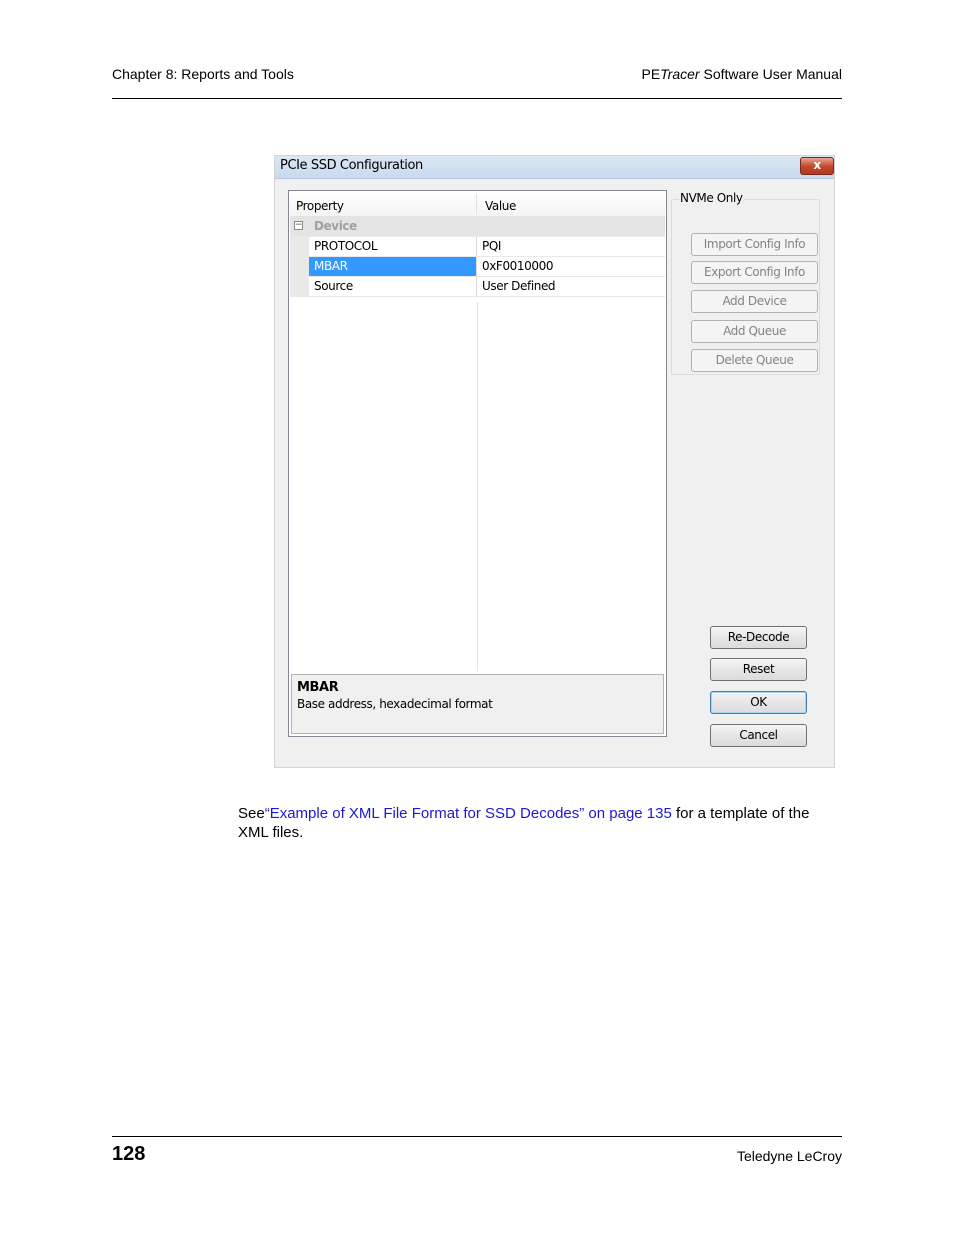 The image size is (954, 1235). What do you see at coordinates (129, 1154) in the screenshot?
I see `page-number: 128` at bounding box center [129, 1154].